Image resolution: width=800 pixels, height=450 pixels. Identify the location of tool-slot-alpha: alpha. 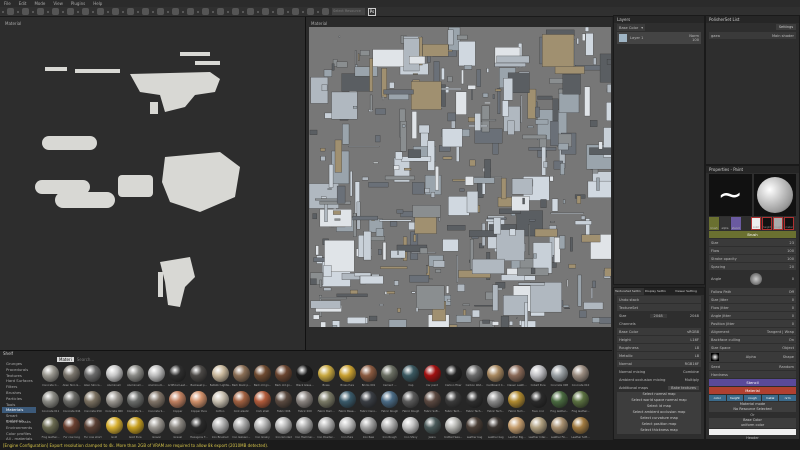
(725, 223).